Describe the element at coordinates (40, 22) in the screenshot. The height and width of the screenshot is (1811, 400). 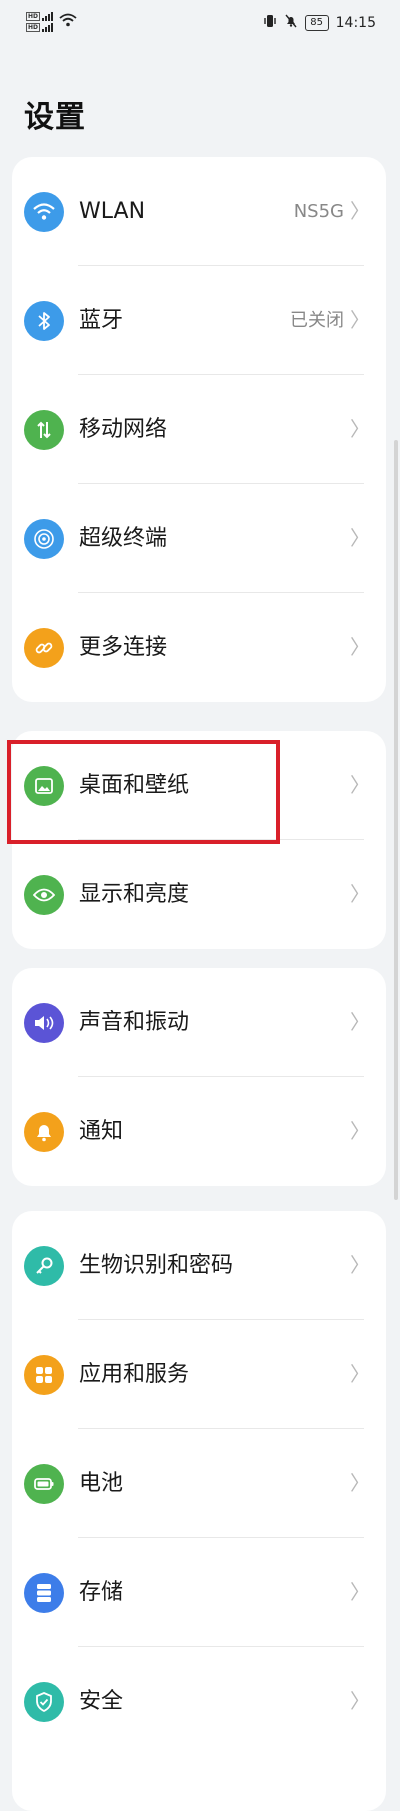
I see `sim-indicators: HD HD` at that location.